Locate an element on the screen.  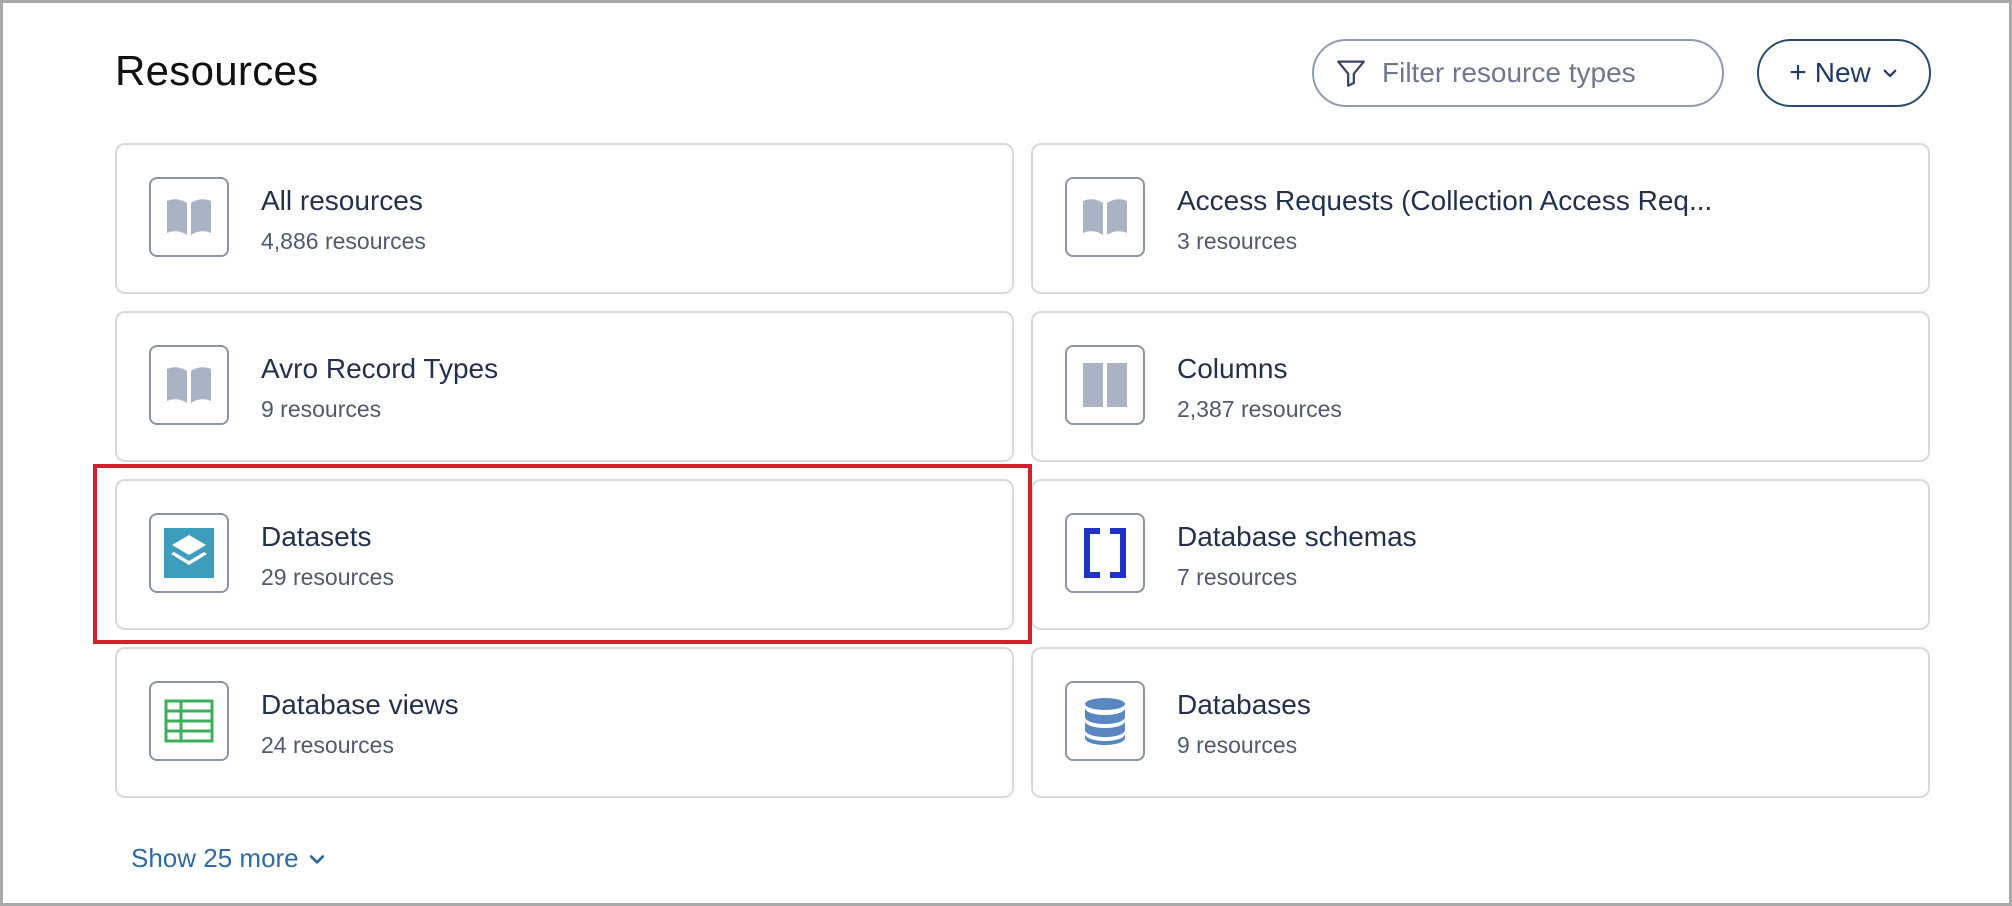
filter-input-container is located at coordinates (1518, 73).